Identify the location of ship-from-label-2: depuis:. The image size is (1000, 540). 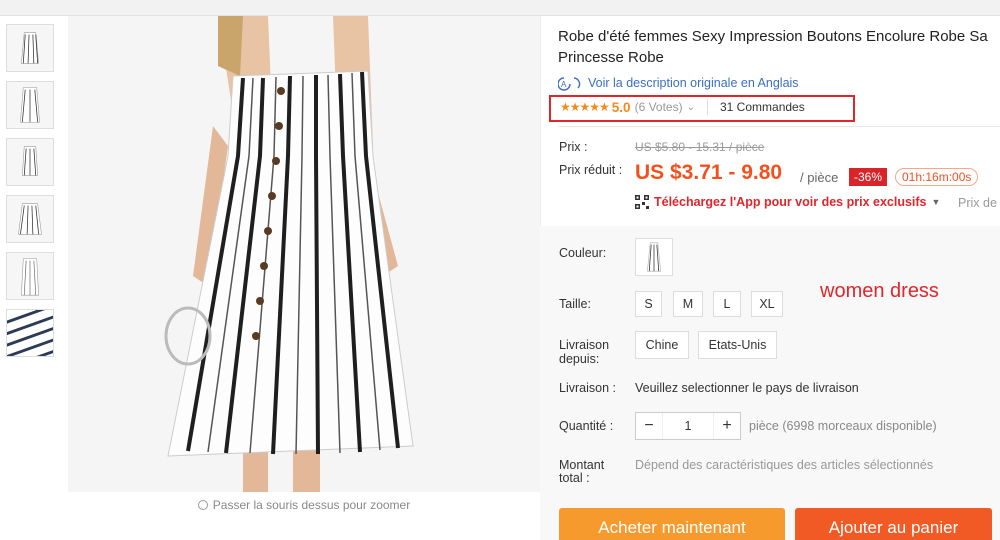
(579, 359).